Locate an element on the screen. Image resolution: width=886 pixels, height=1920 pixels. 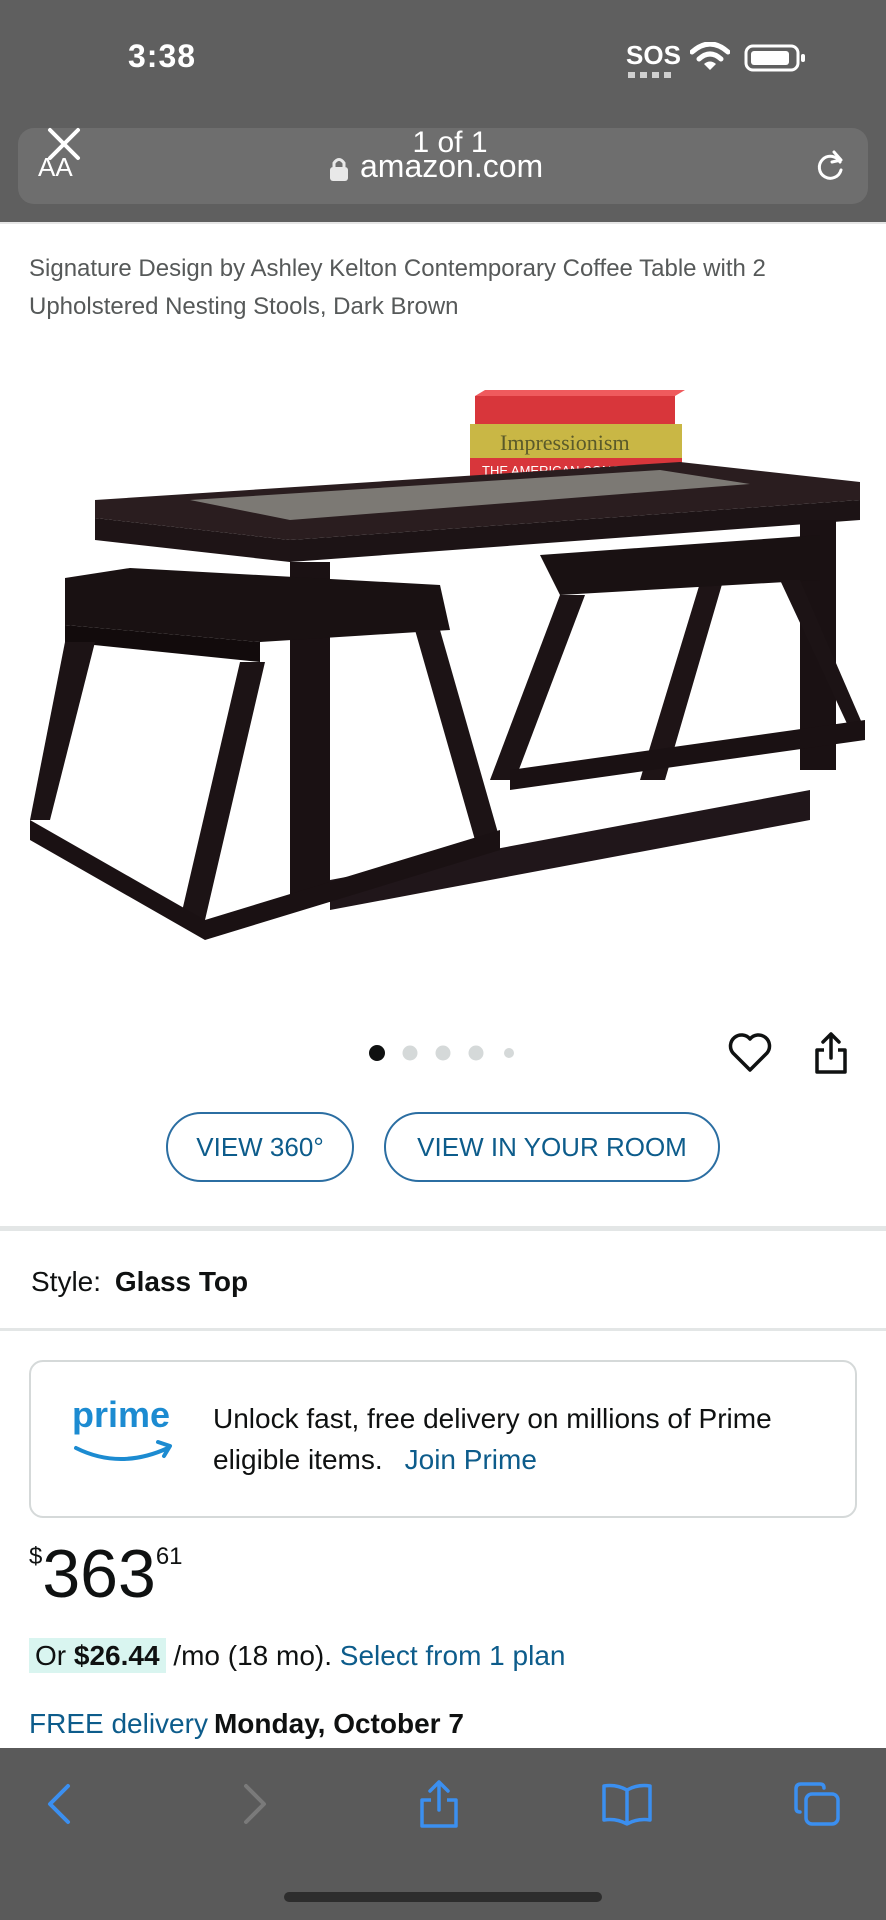
reload-icon is located at coordinates (830, 166).